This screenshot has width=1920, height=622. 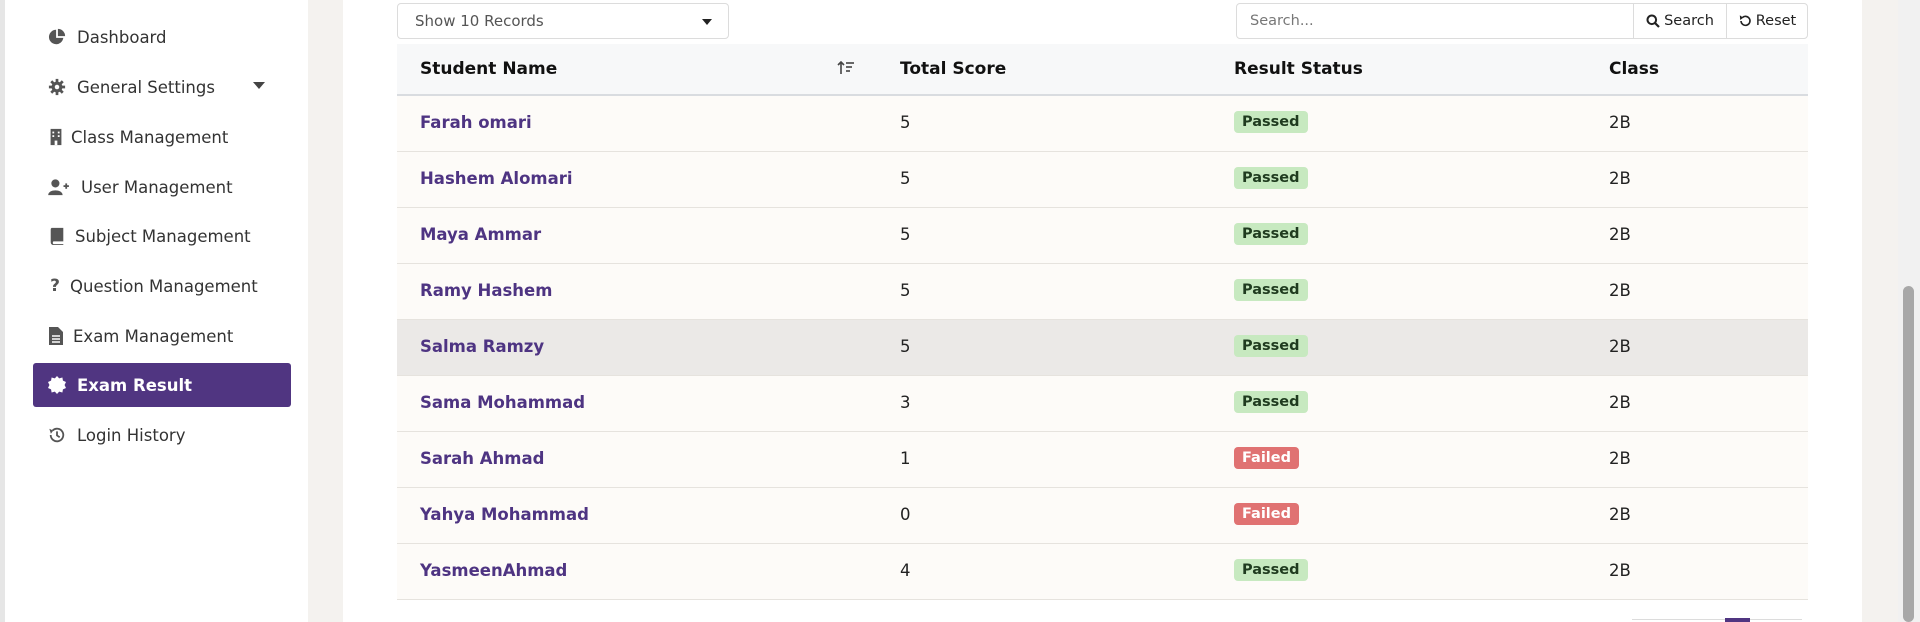 What do you see at coordinates (131, 435) in the screenshot?
I see `sidebar-item-label: Login History` at bounding box center [131, 435].